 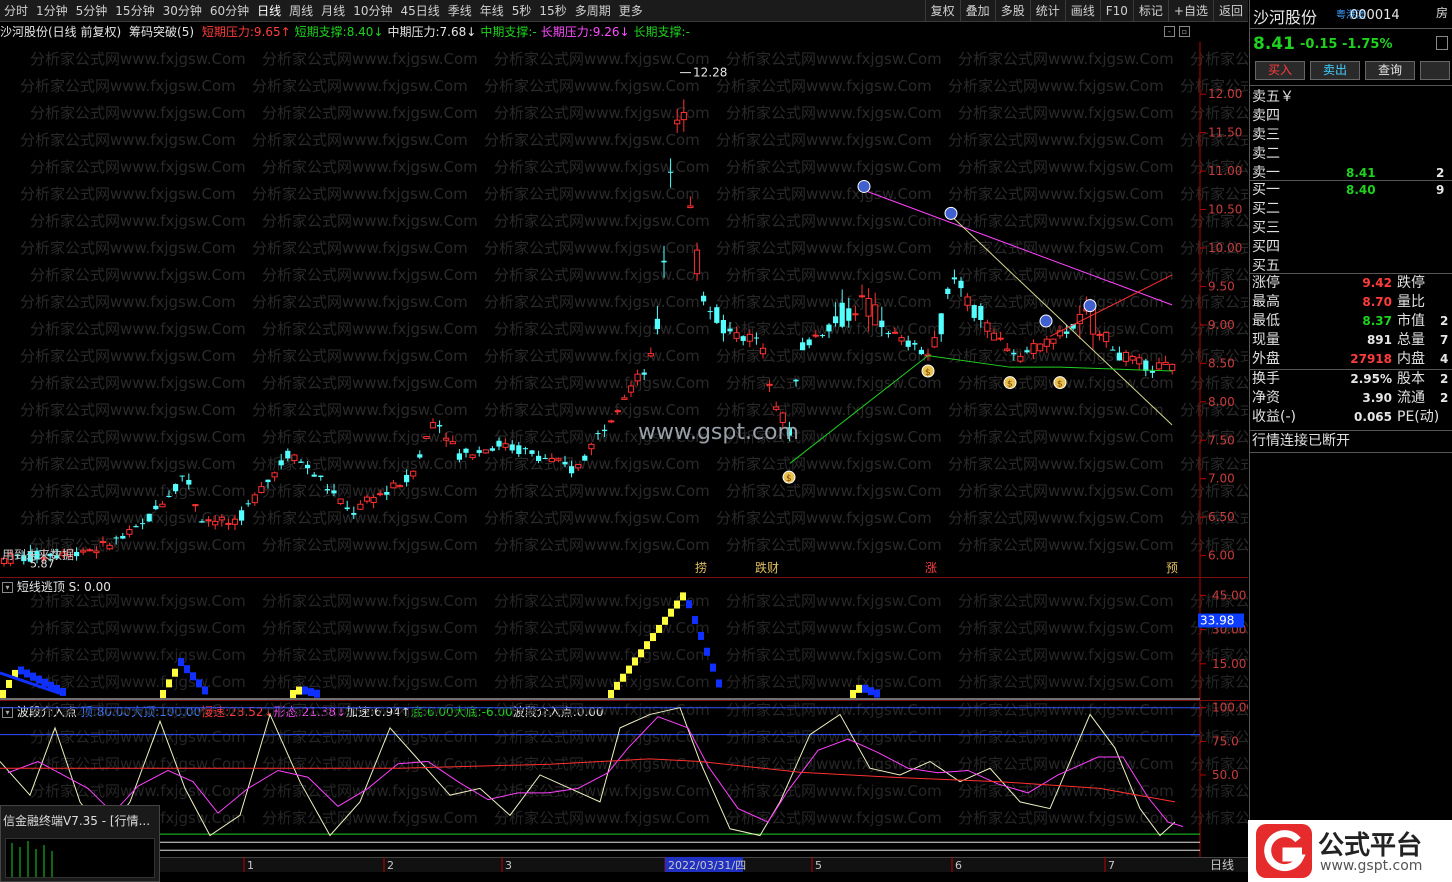 What do you see at coordinates (1047, 11) in the screenshot?
I see `tool-button: 统计` at bounding box center [1047, 11].